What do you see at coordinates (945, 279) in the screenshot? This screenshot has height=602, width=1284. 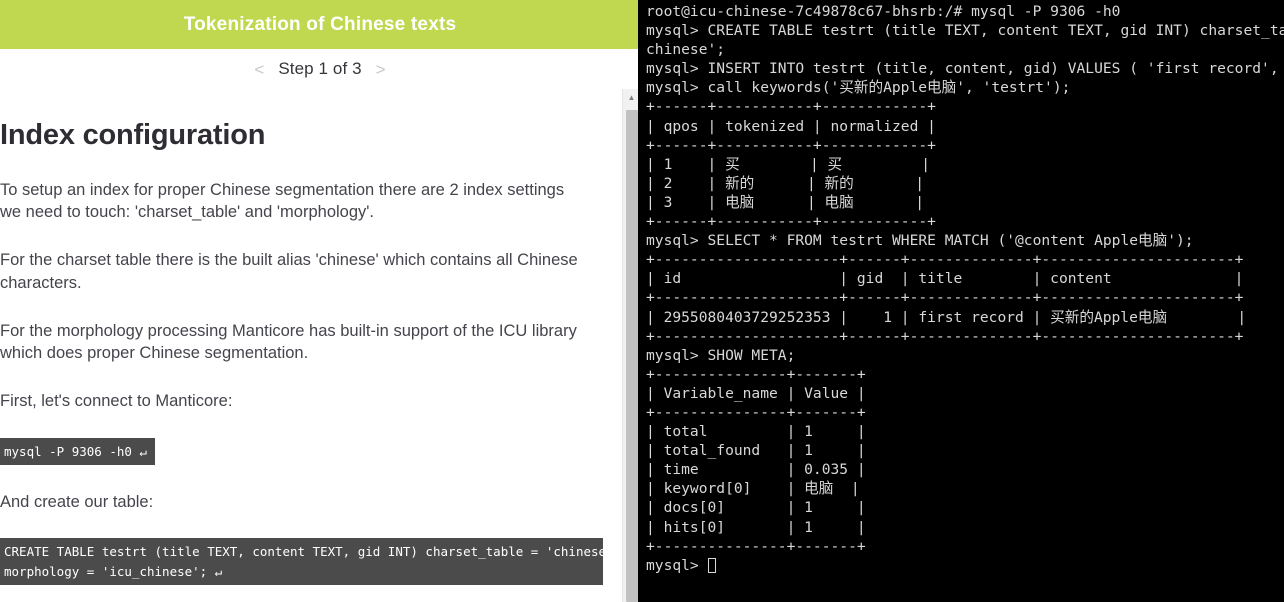 I see `terminal-line: | id | gid | title | content |` at bounding box center [945, 279].